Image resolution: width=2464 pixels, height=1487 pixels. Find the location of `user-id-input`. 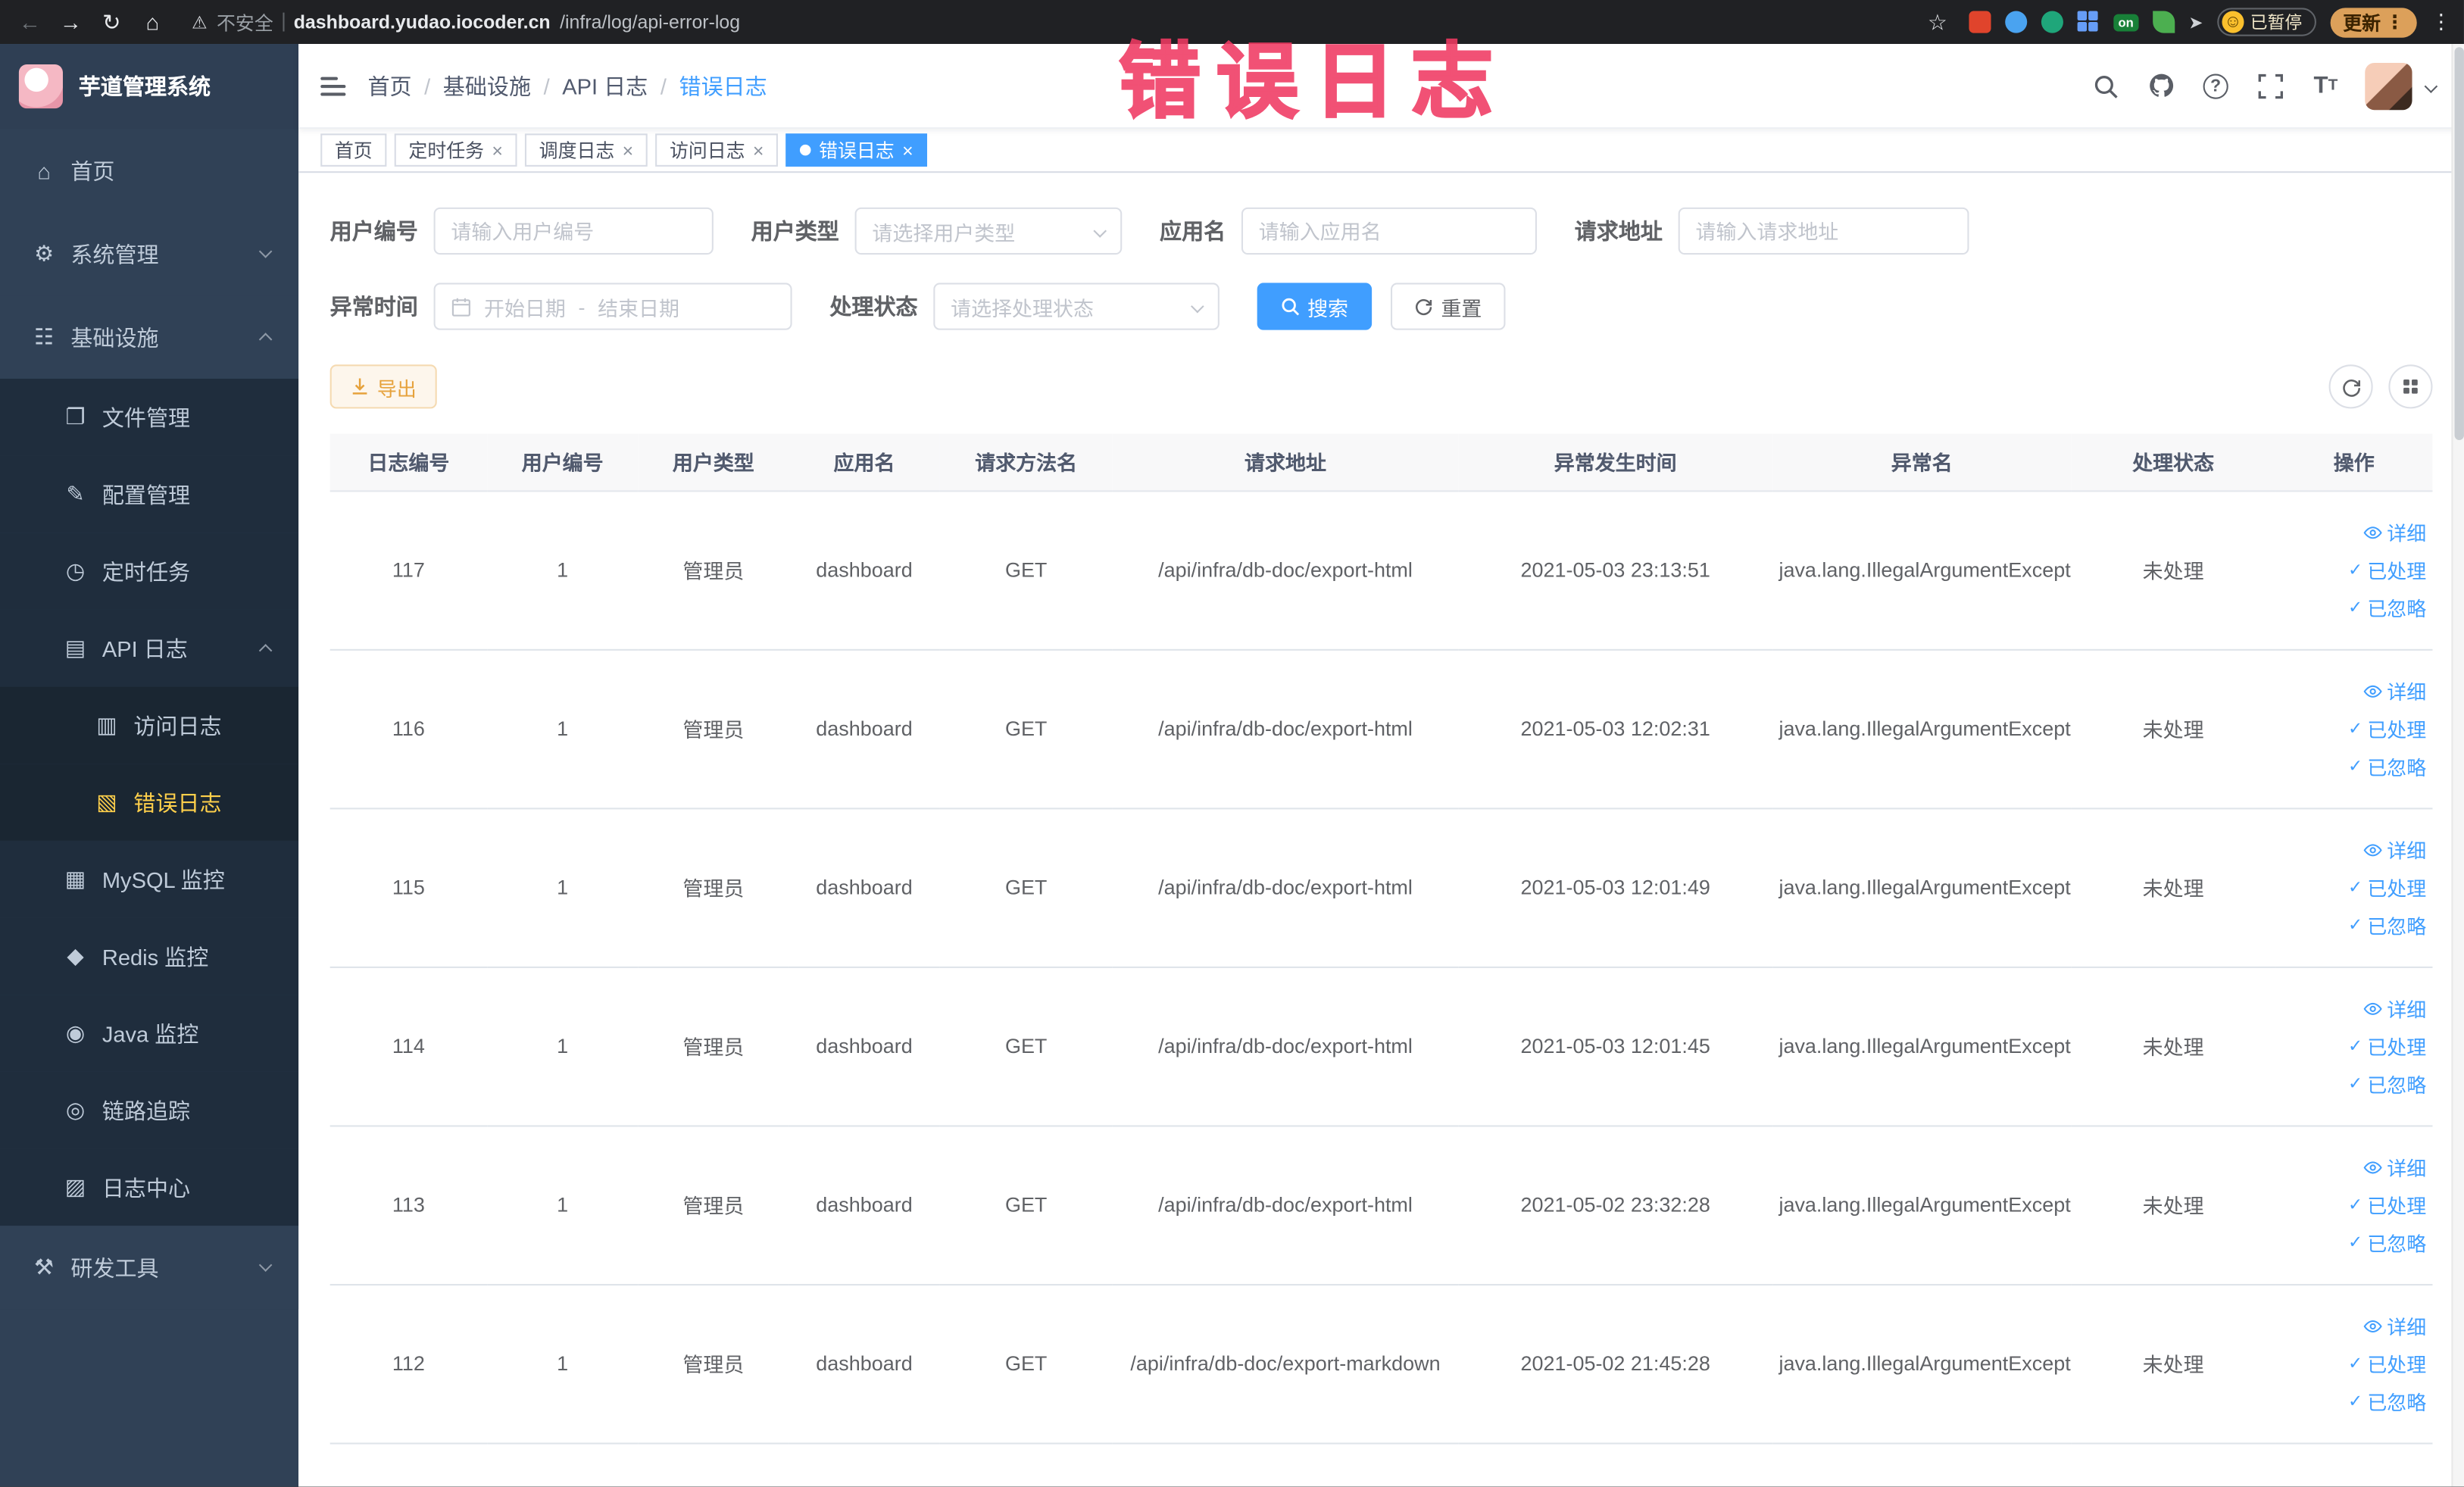

user-id-input is located at coordinates (573, 231).